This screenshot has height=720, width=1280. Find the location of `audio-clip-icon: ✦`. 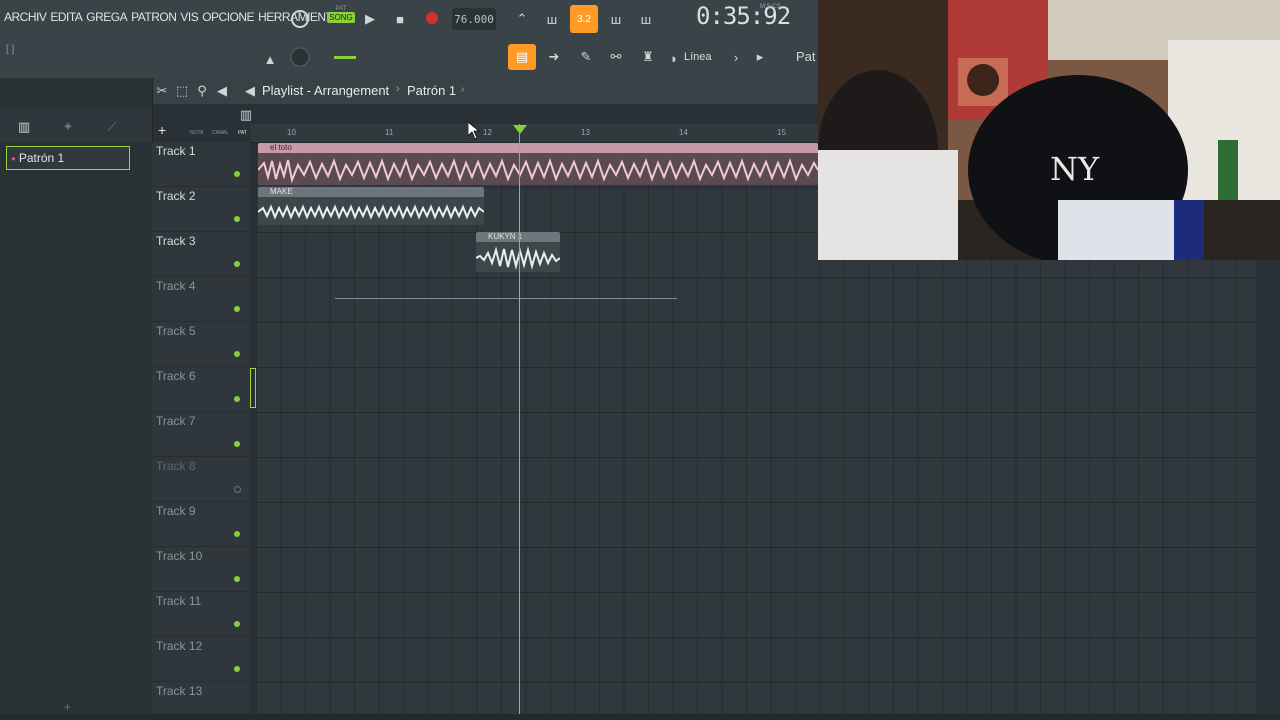

audio-clip-icon: ✦ is located at coordinates (68, 127).